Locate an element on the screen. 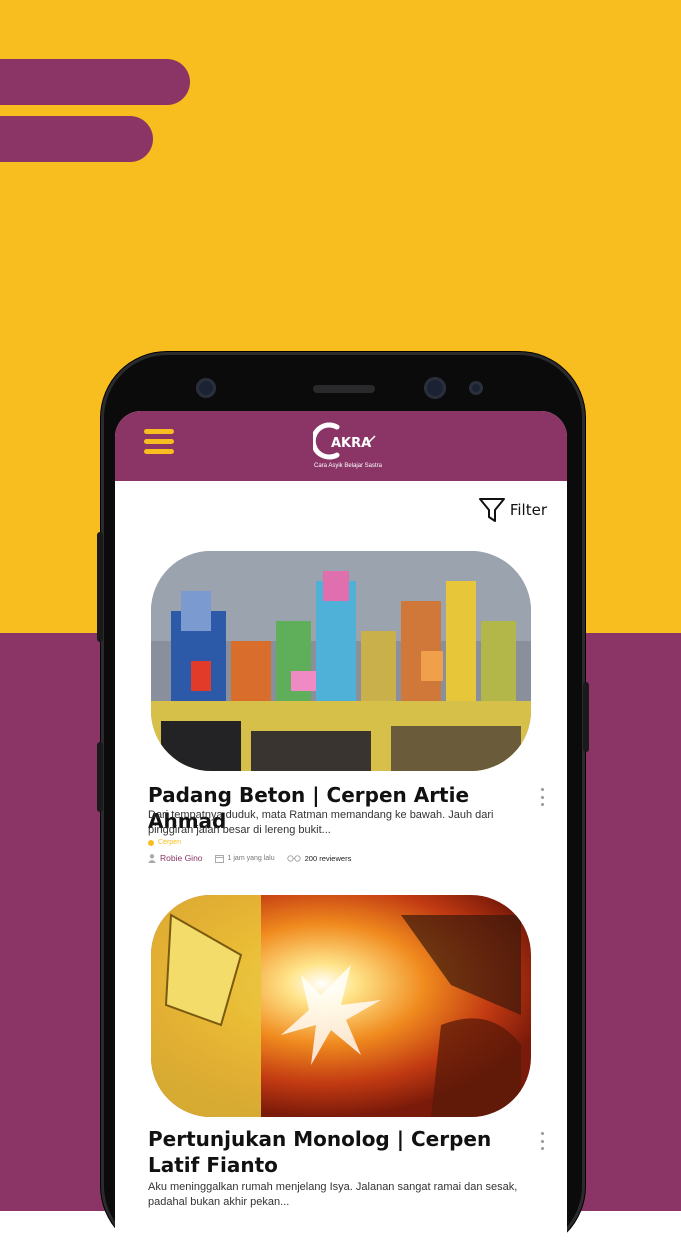 Image resolution: width=681 pixels, height=1256 pixels. post-time: 1 jam yang lalu is located at coordinates (251, 858).